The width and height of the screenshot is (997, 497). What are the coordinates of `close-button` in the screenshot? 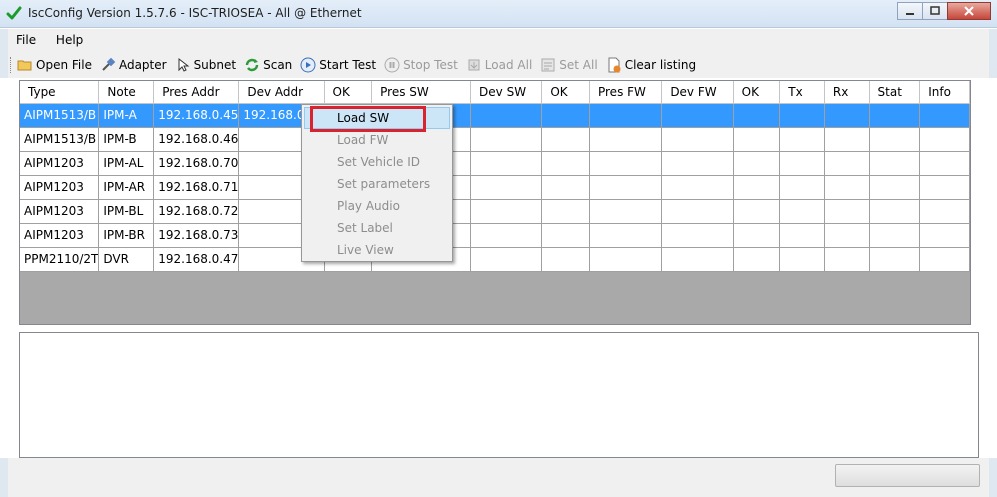 It's located at (969, 11).